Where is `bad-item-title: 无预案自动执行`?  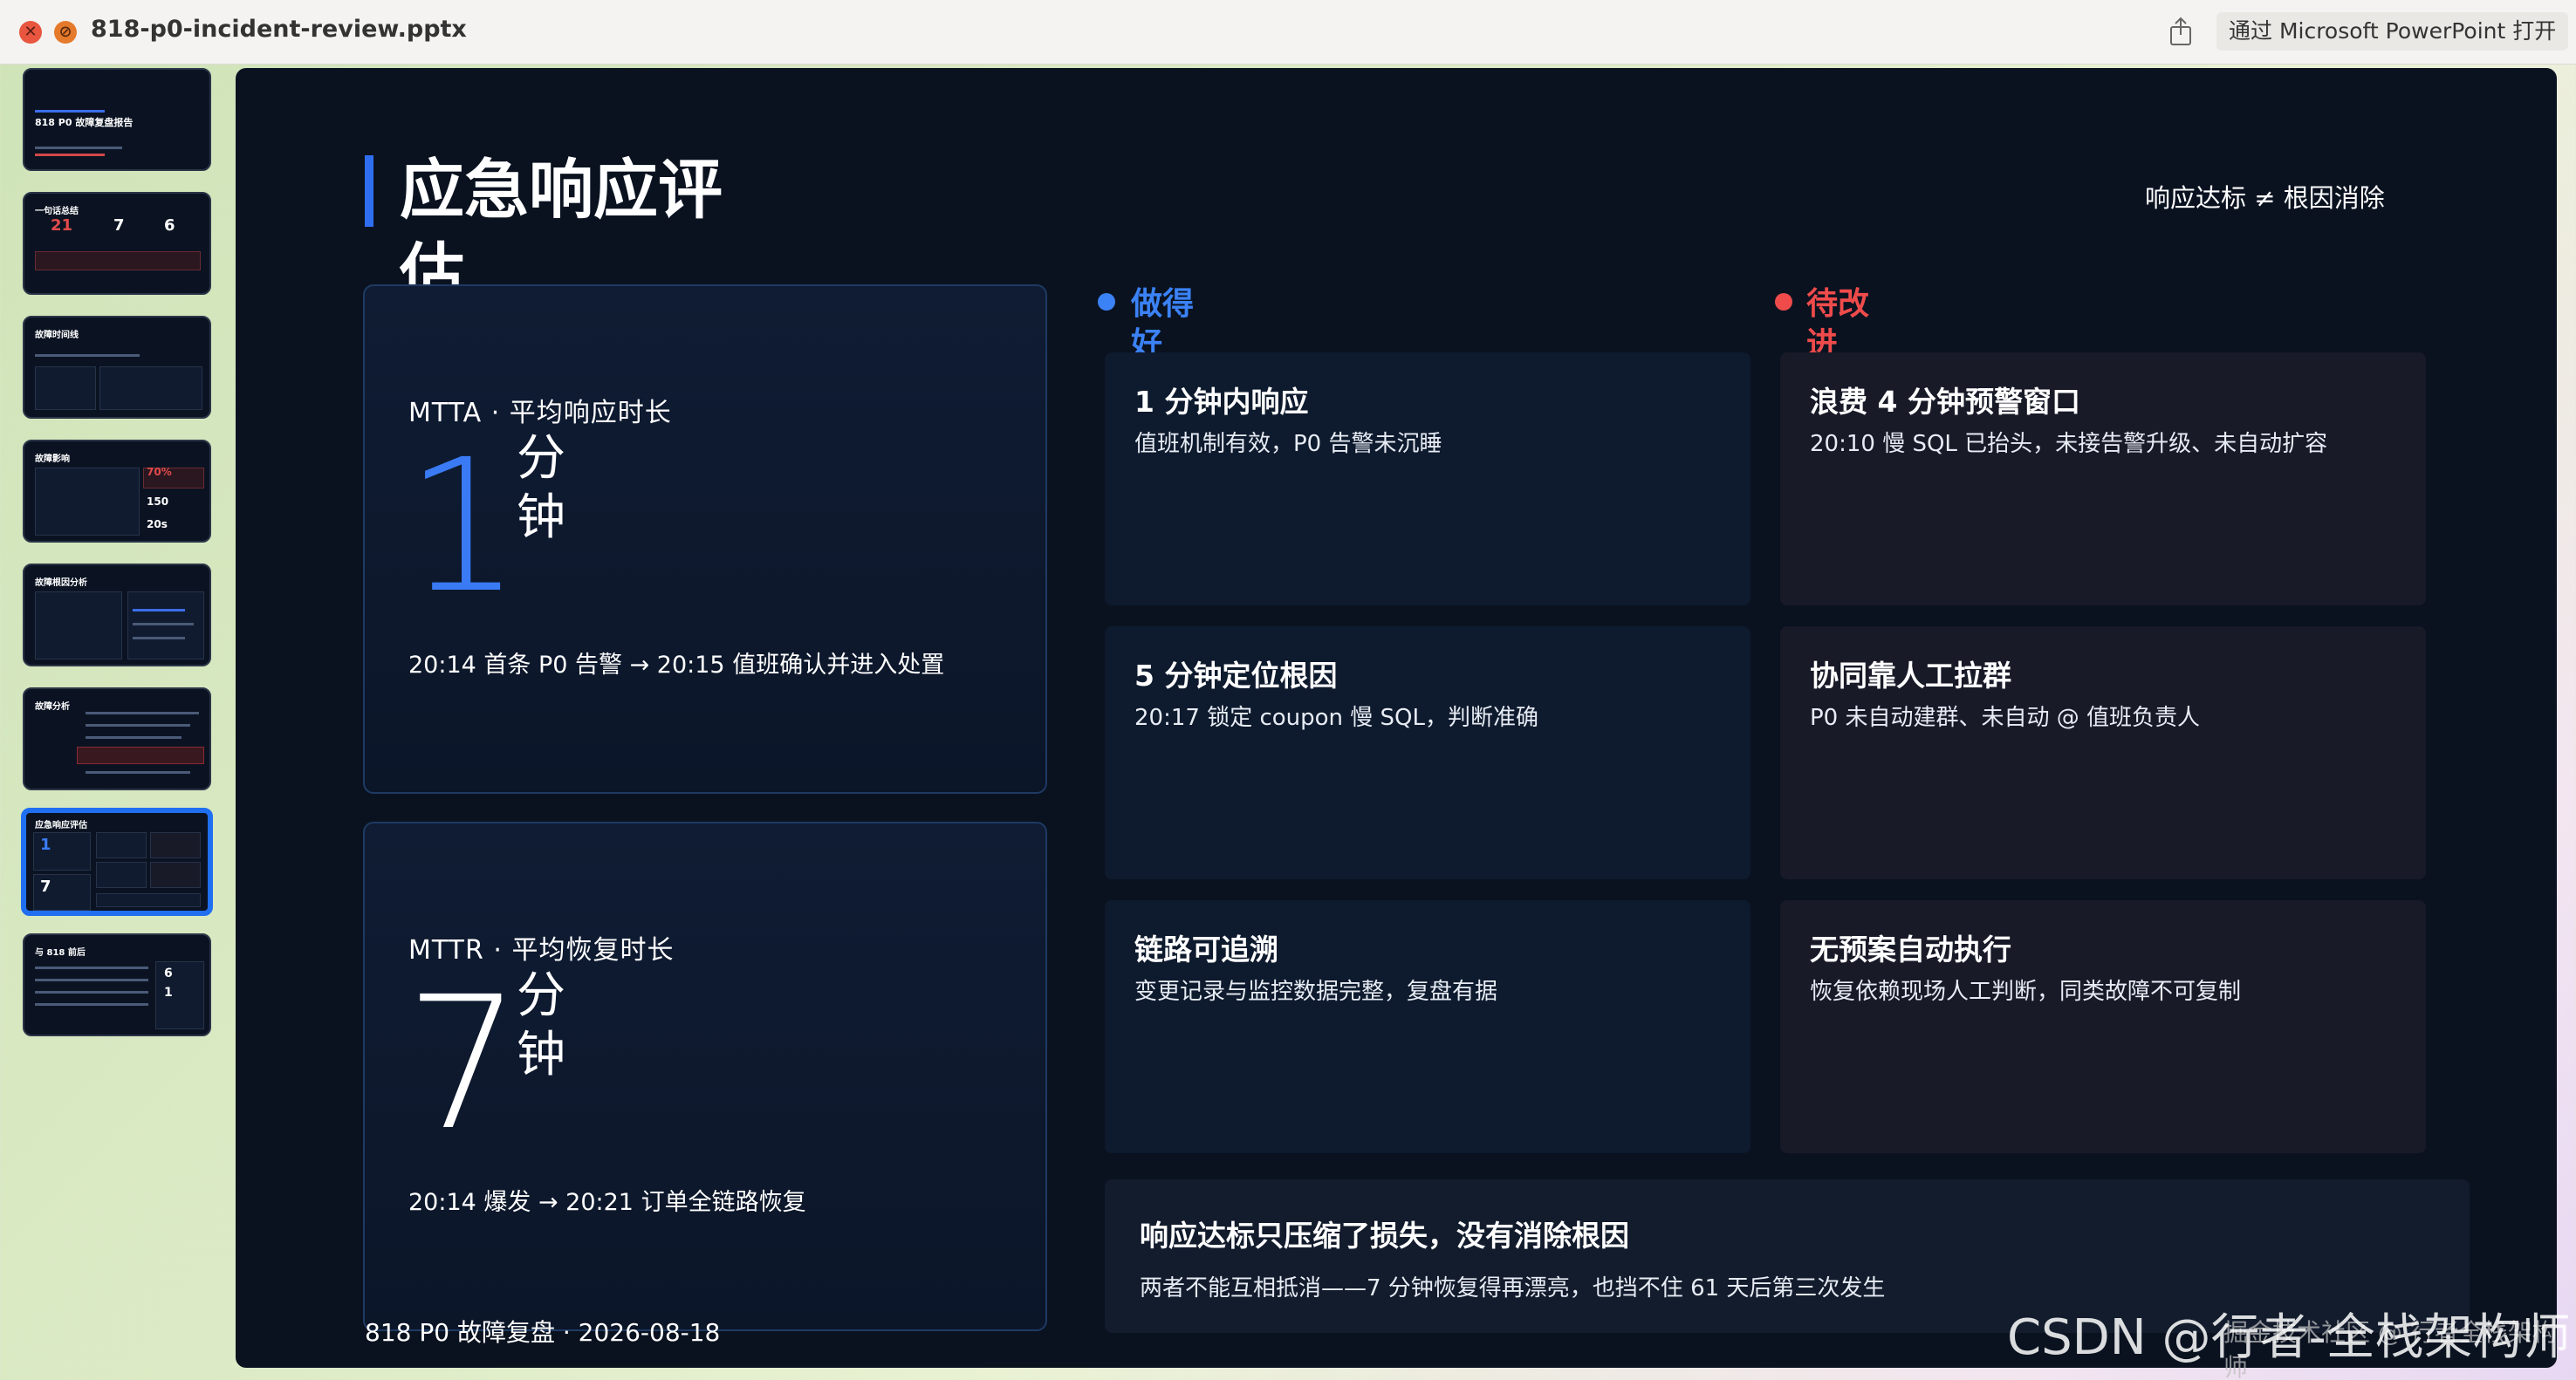
bad-item-title: 无预案自动执行 is located at coordinates (1910, 950).